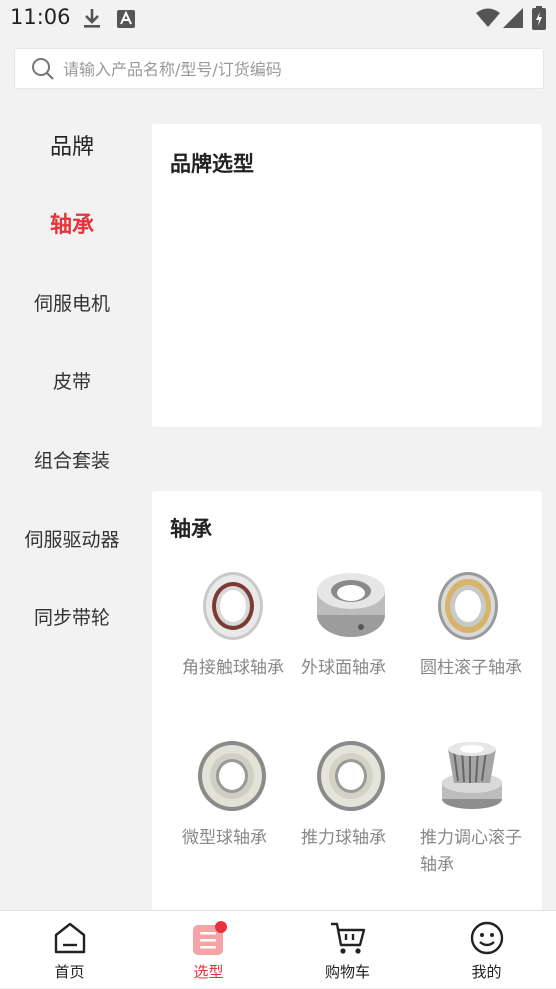 The height and width of the screenshot is (989, 556). I want to click on status-bar: 11:06, so click(278, 19).